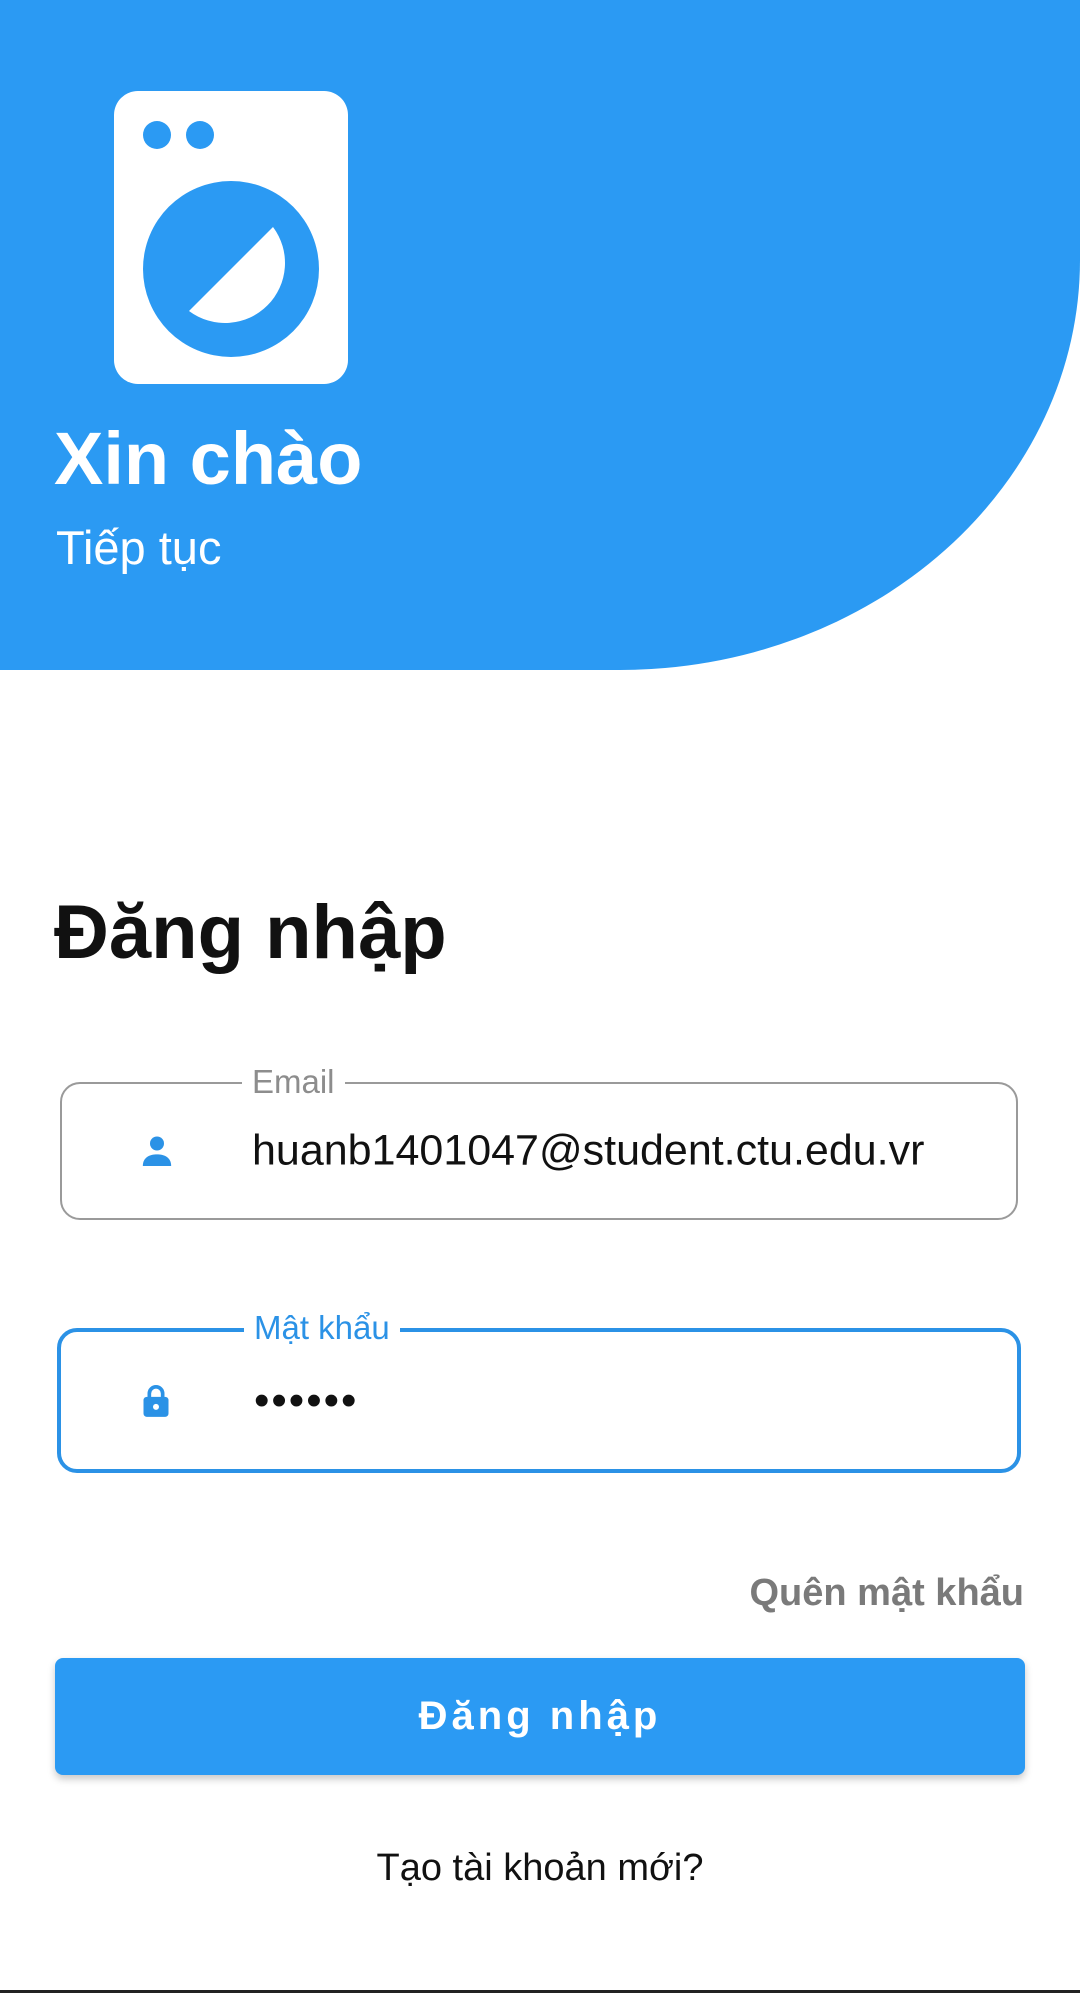  What do you see at coordinates (250, 932) in the screenshot?
I see `page-title: Đăng nhập` at bounding box center [250, 932].